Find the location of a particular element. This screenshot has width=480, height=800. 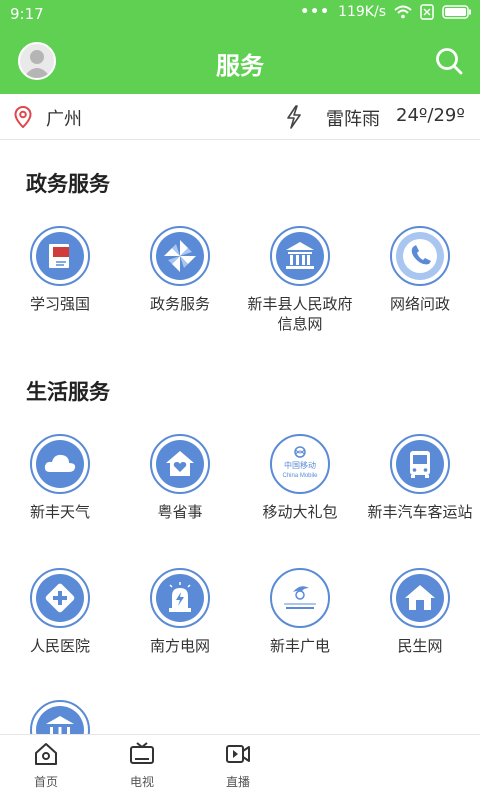

item-label: 粤省事 is located at coordinates (180, 512).